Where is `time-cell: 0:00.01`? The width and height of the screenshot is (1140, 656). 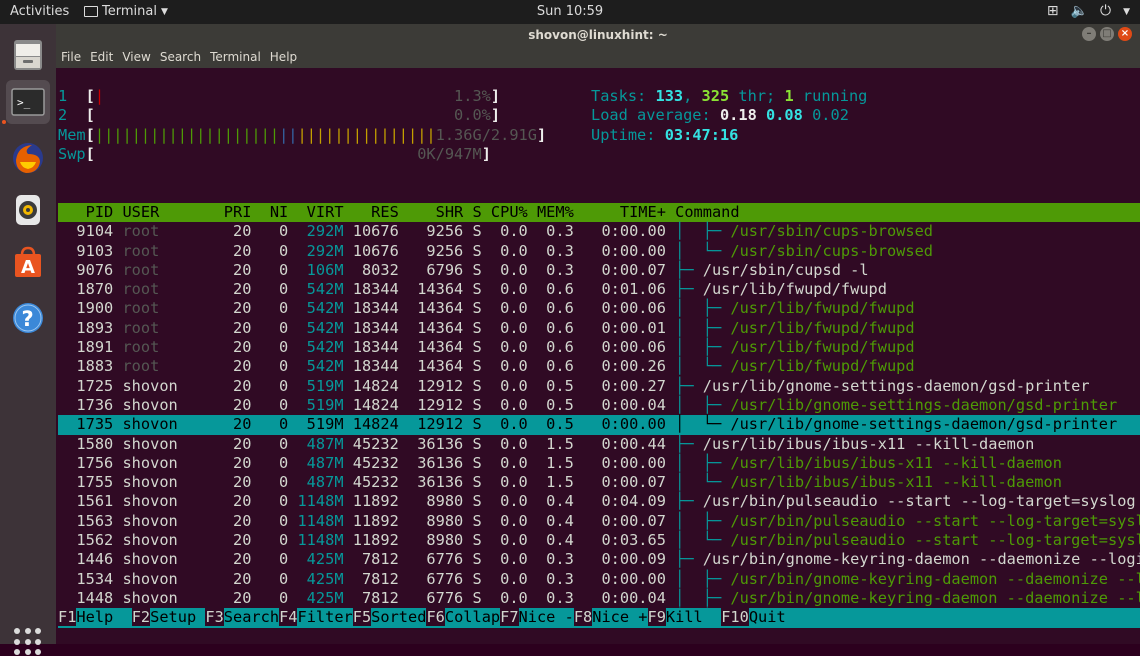
time-cell: 0:00.01 is located at coordinates (619, 327).